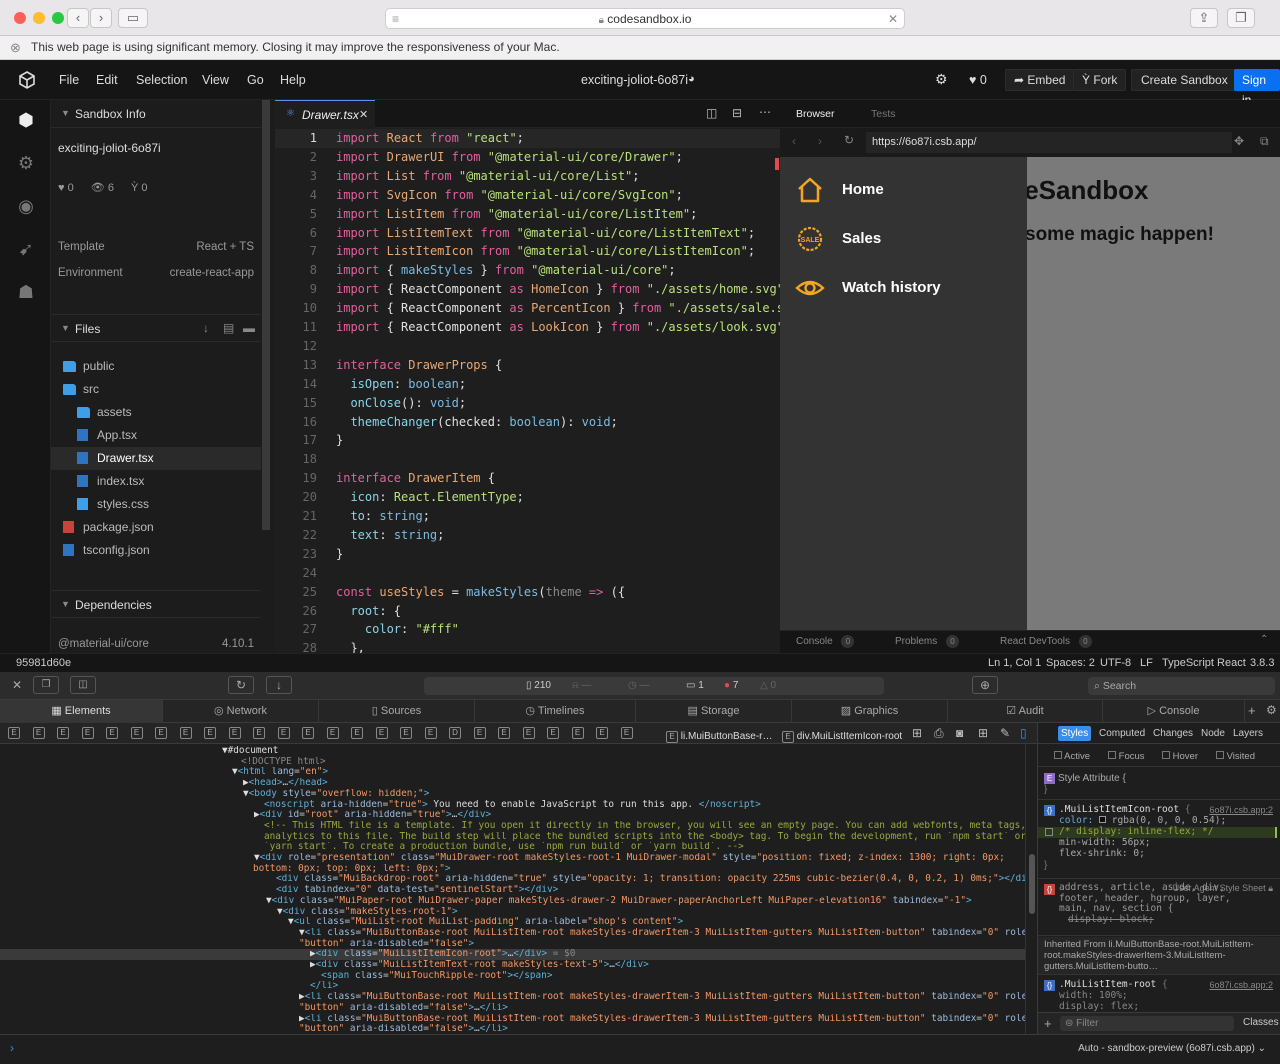  I want to click on pseudo-visited-checkbox: Visited, so click(1235, 756).